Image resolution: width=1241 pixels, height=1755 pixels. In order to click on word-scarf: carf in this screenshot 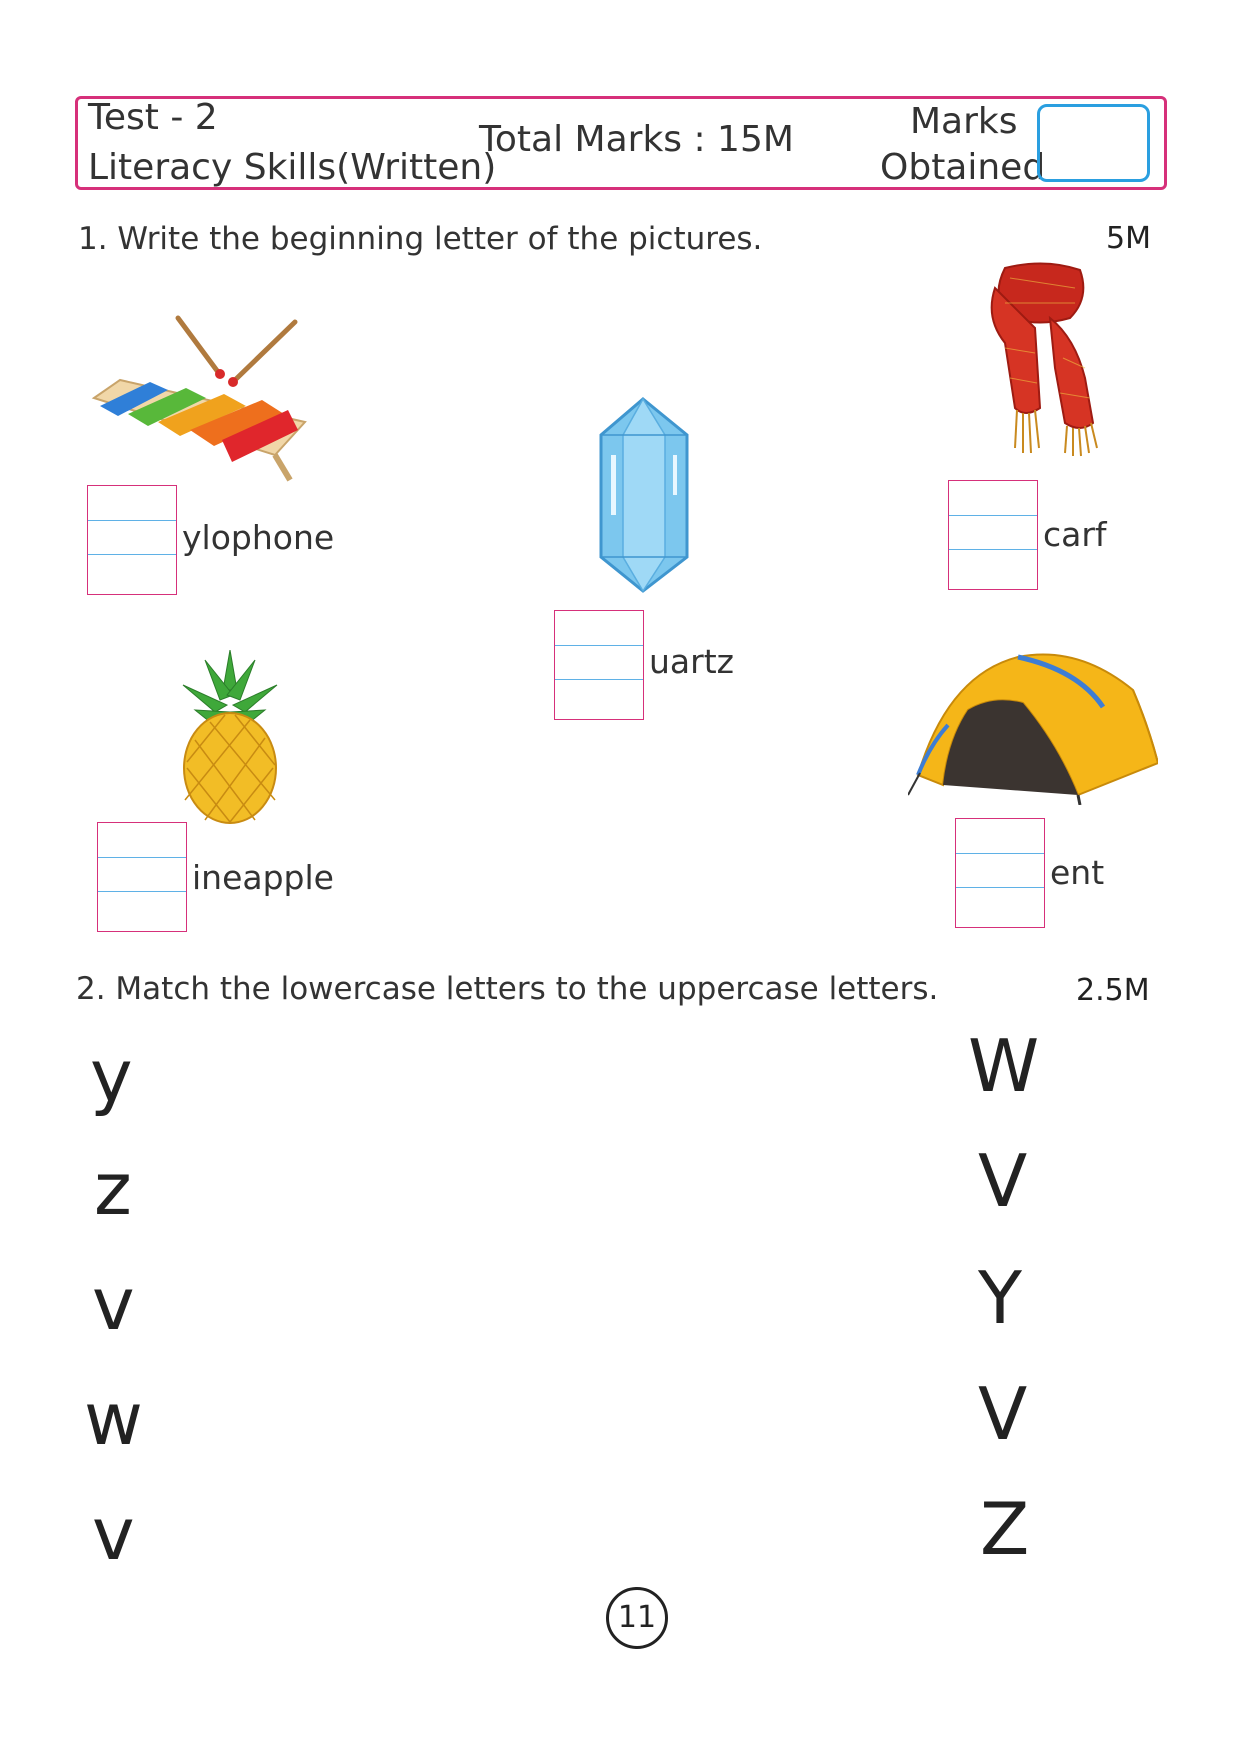, I will do `click(1075, 534)`.